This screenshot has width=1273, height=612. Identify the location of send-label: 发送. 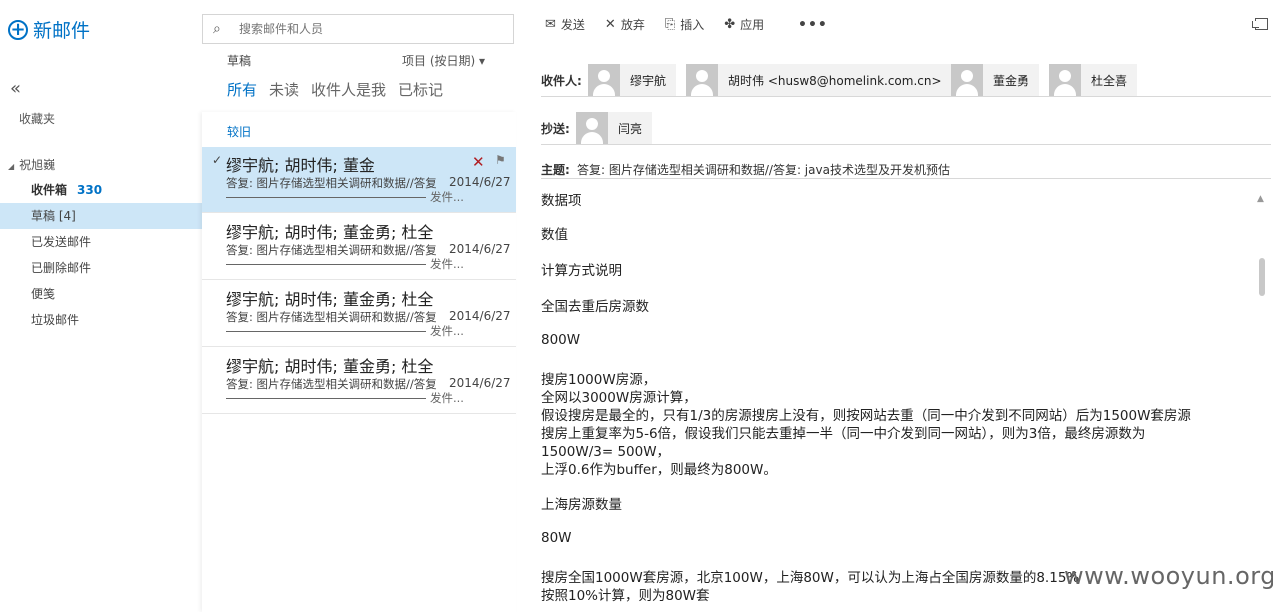
(572, 25).